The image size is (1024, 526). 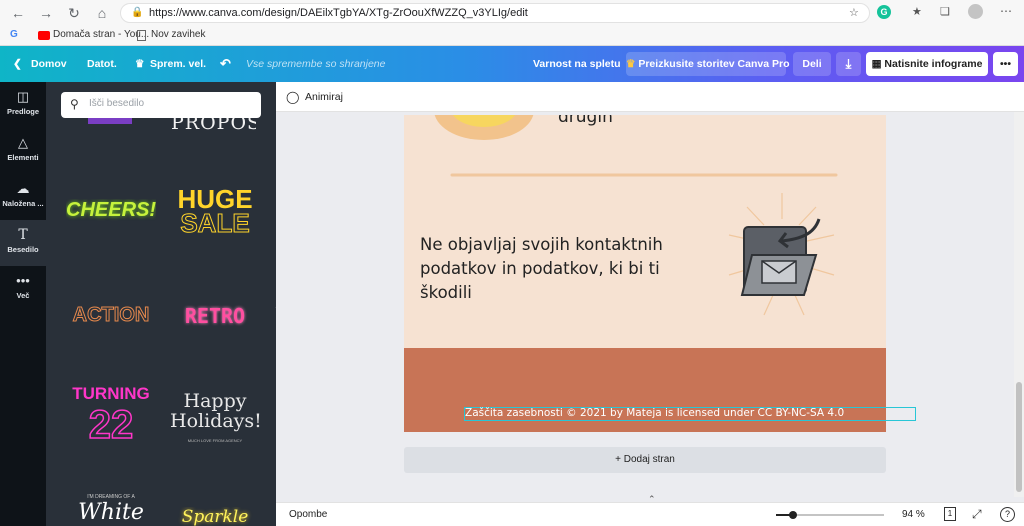 What do you see at coordinates (74, 104) in the screenshot?
I see `search-icon: ⚲` at bounding box center [74, 104].